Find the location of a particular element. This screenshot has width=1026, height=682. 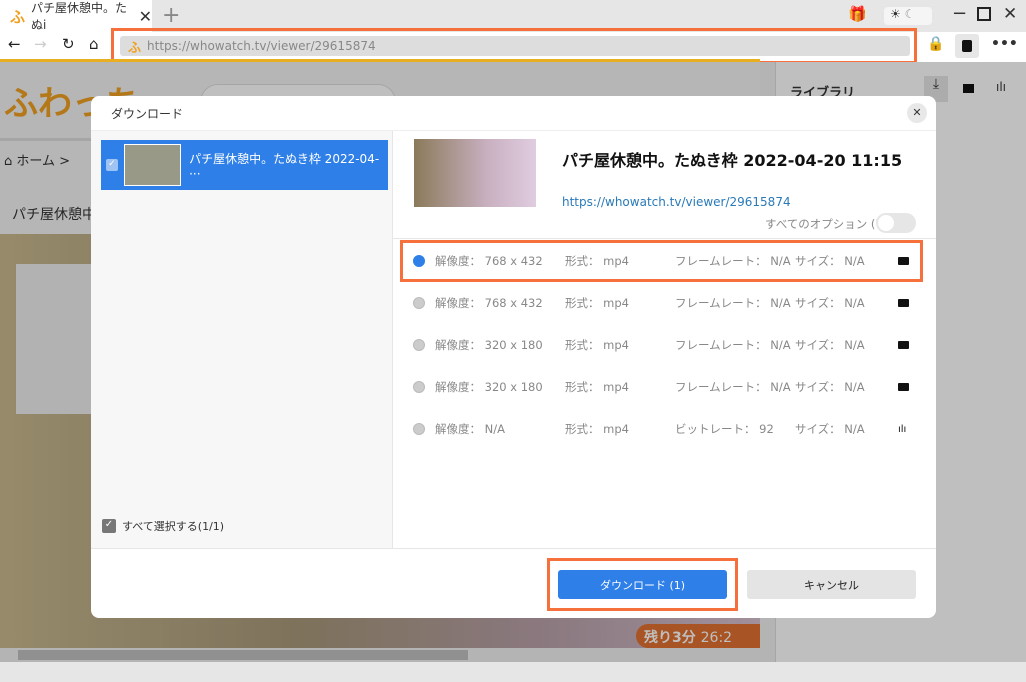

item-title: パチ屋休憩中。たぬき枠 2022-04-··· is located at coordinates (284, 166).